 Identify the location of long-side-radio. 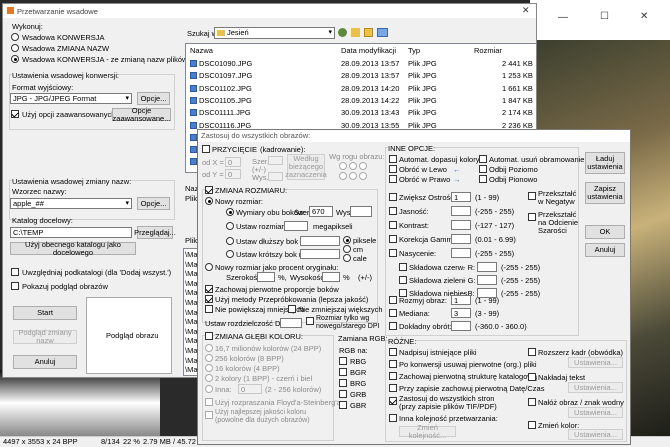
(230, 241).